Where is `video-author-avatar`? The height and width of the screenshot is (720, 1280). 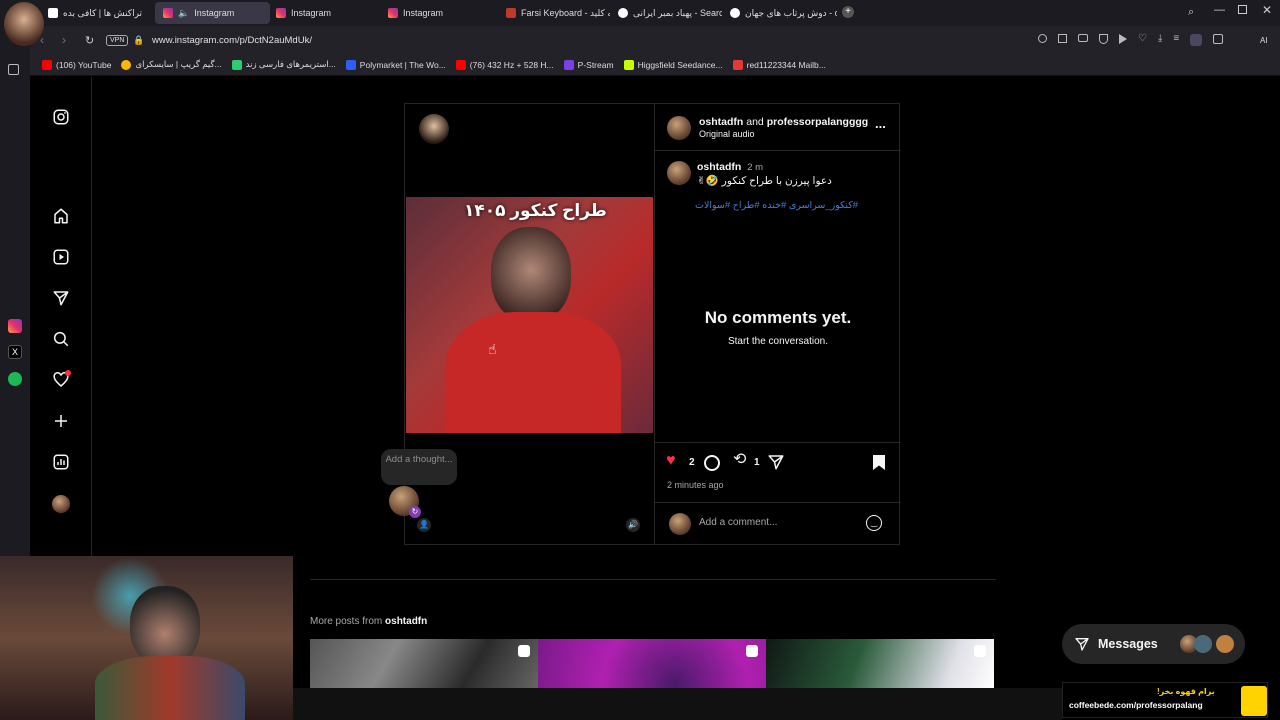 video-author-avatar is located at coordinates (434, 129).